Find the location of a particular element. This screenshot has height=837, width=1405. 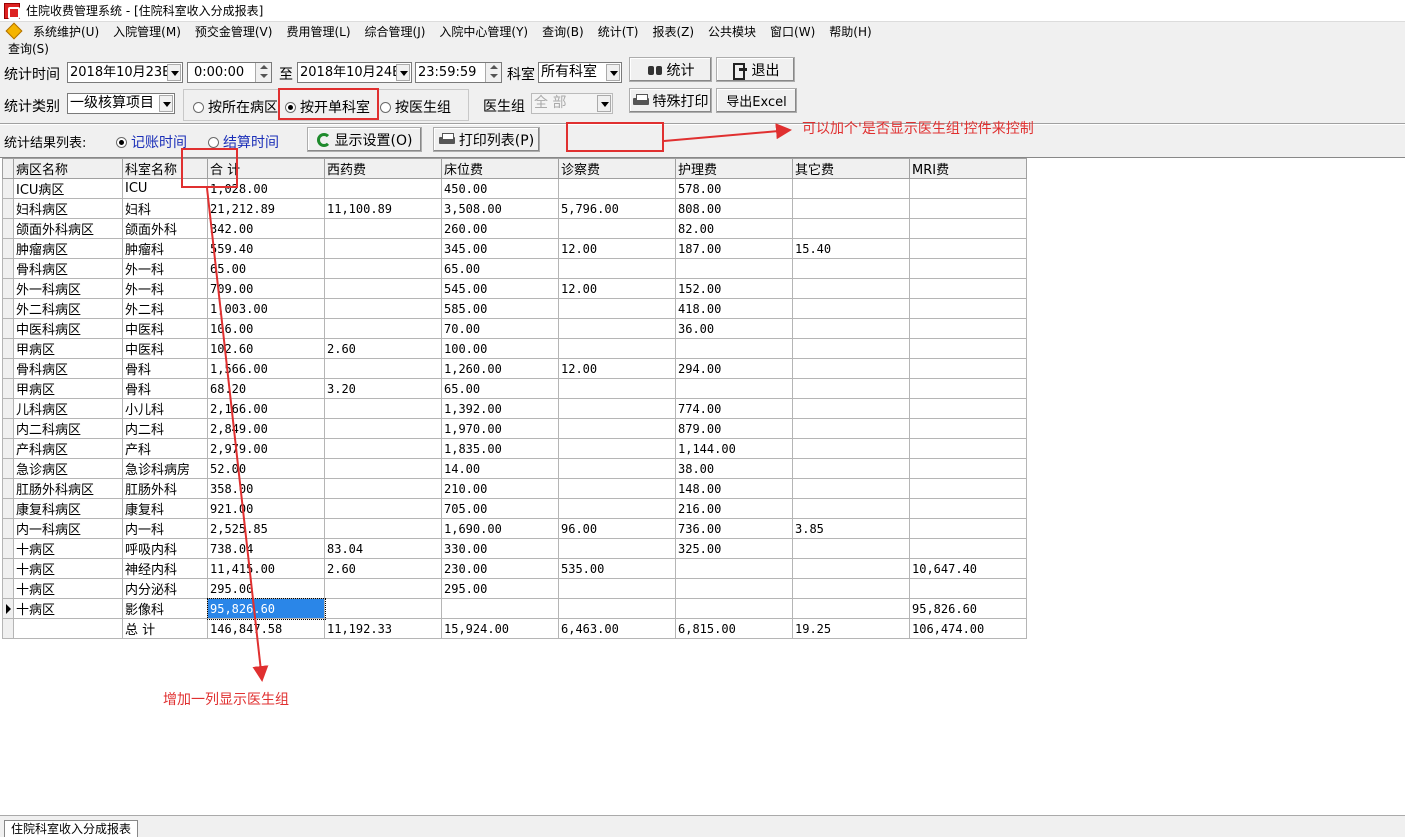

table-cell: 总 计 is located at coordinates (165, 628).